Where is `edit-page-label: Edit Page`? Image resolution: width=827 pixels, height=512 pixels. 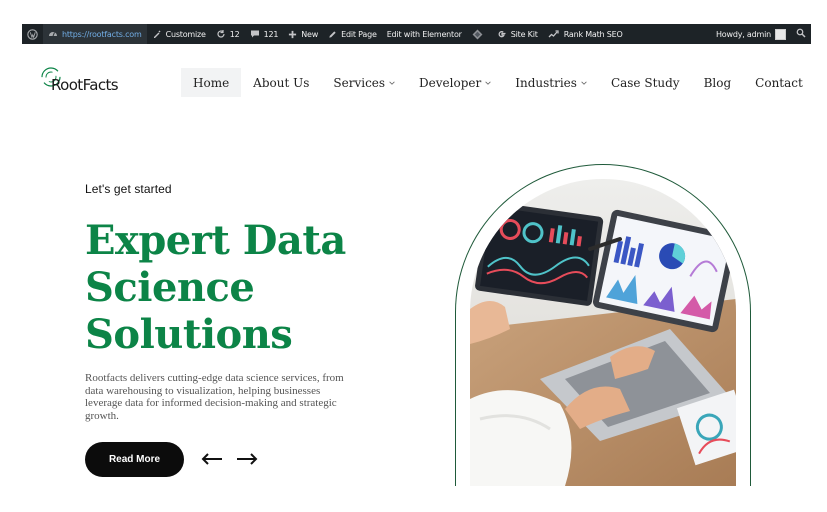 edit-page-label: Edit Page is located at coordinates (359, 34).